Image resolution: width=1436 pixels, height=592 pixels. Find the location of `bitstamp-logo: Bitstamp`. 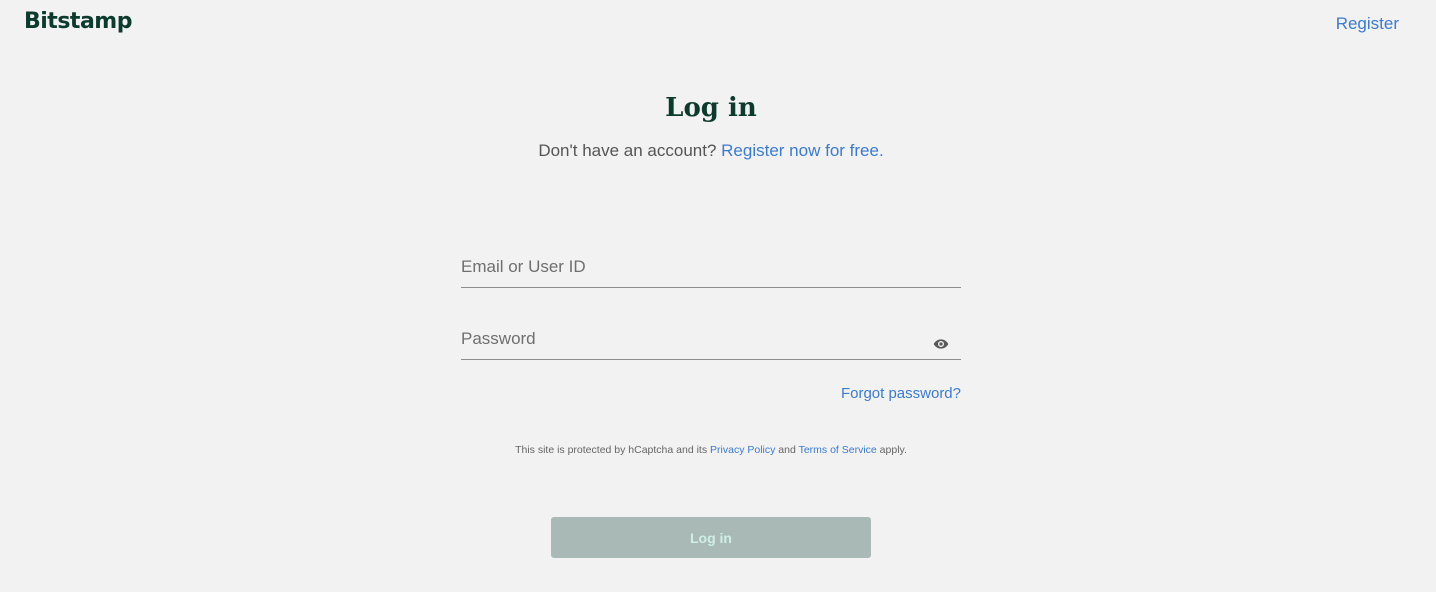

bitstamp-logo: Bitstamp is located at coordinates (78, 21).